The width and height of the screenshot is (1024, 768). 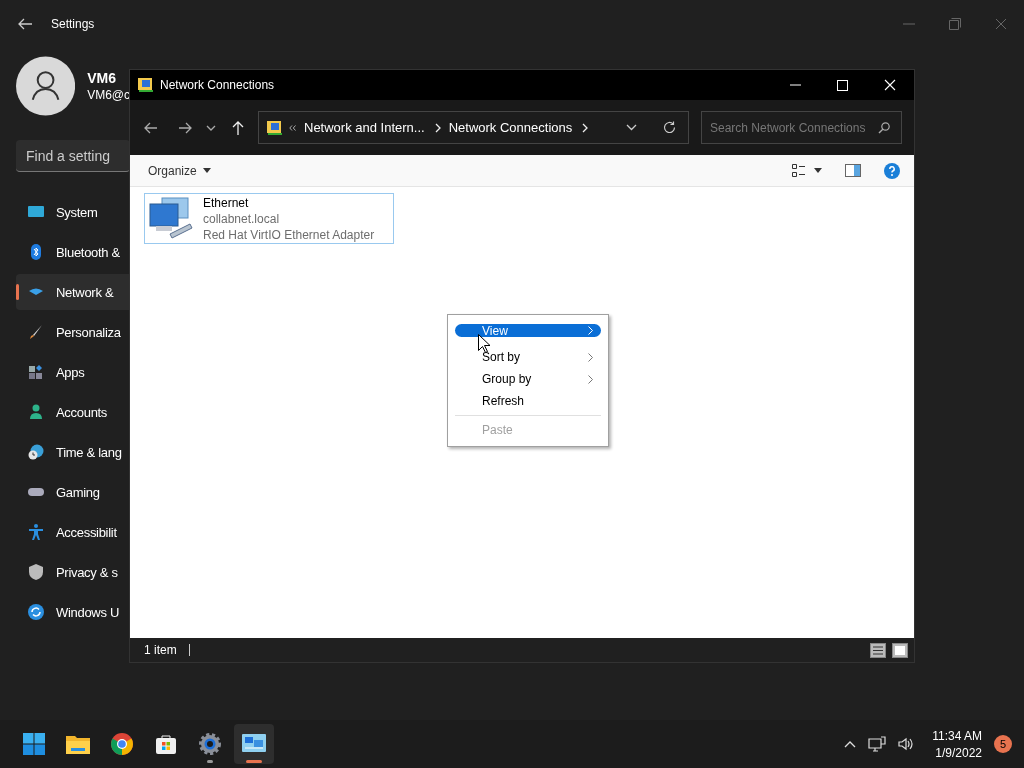 I want to click on clock-globe-icon, so click(x=36, y=452).